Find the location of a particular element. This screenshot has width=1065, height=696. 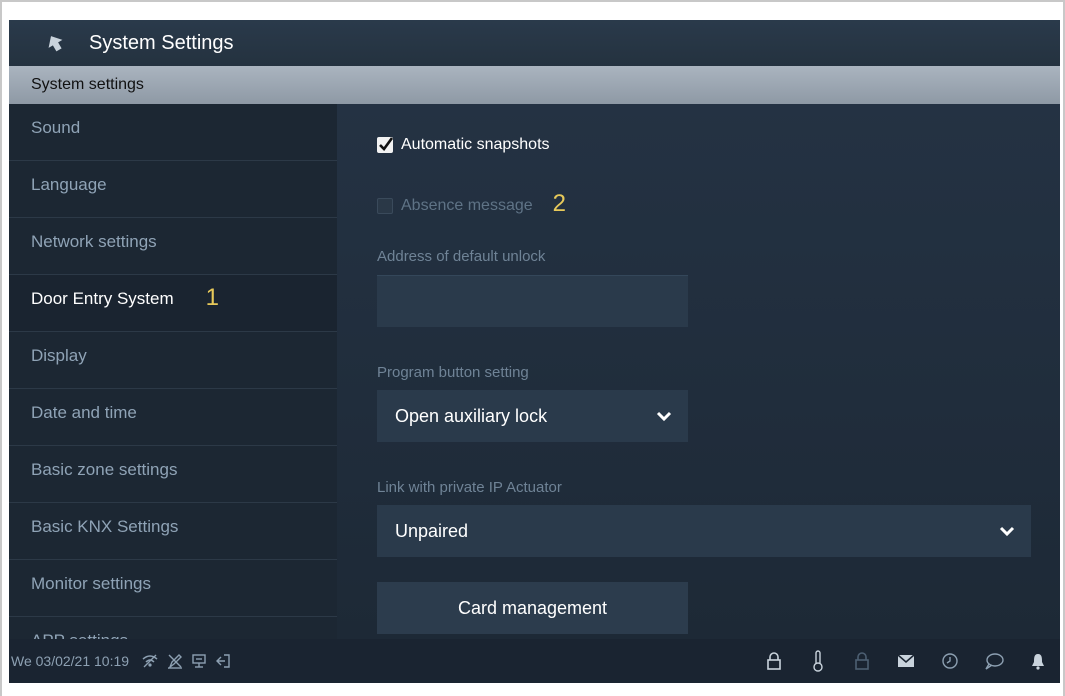

sidebar-item-monitor-settings: Monitor settings is located at coordinates (173, 588).